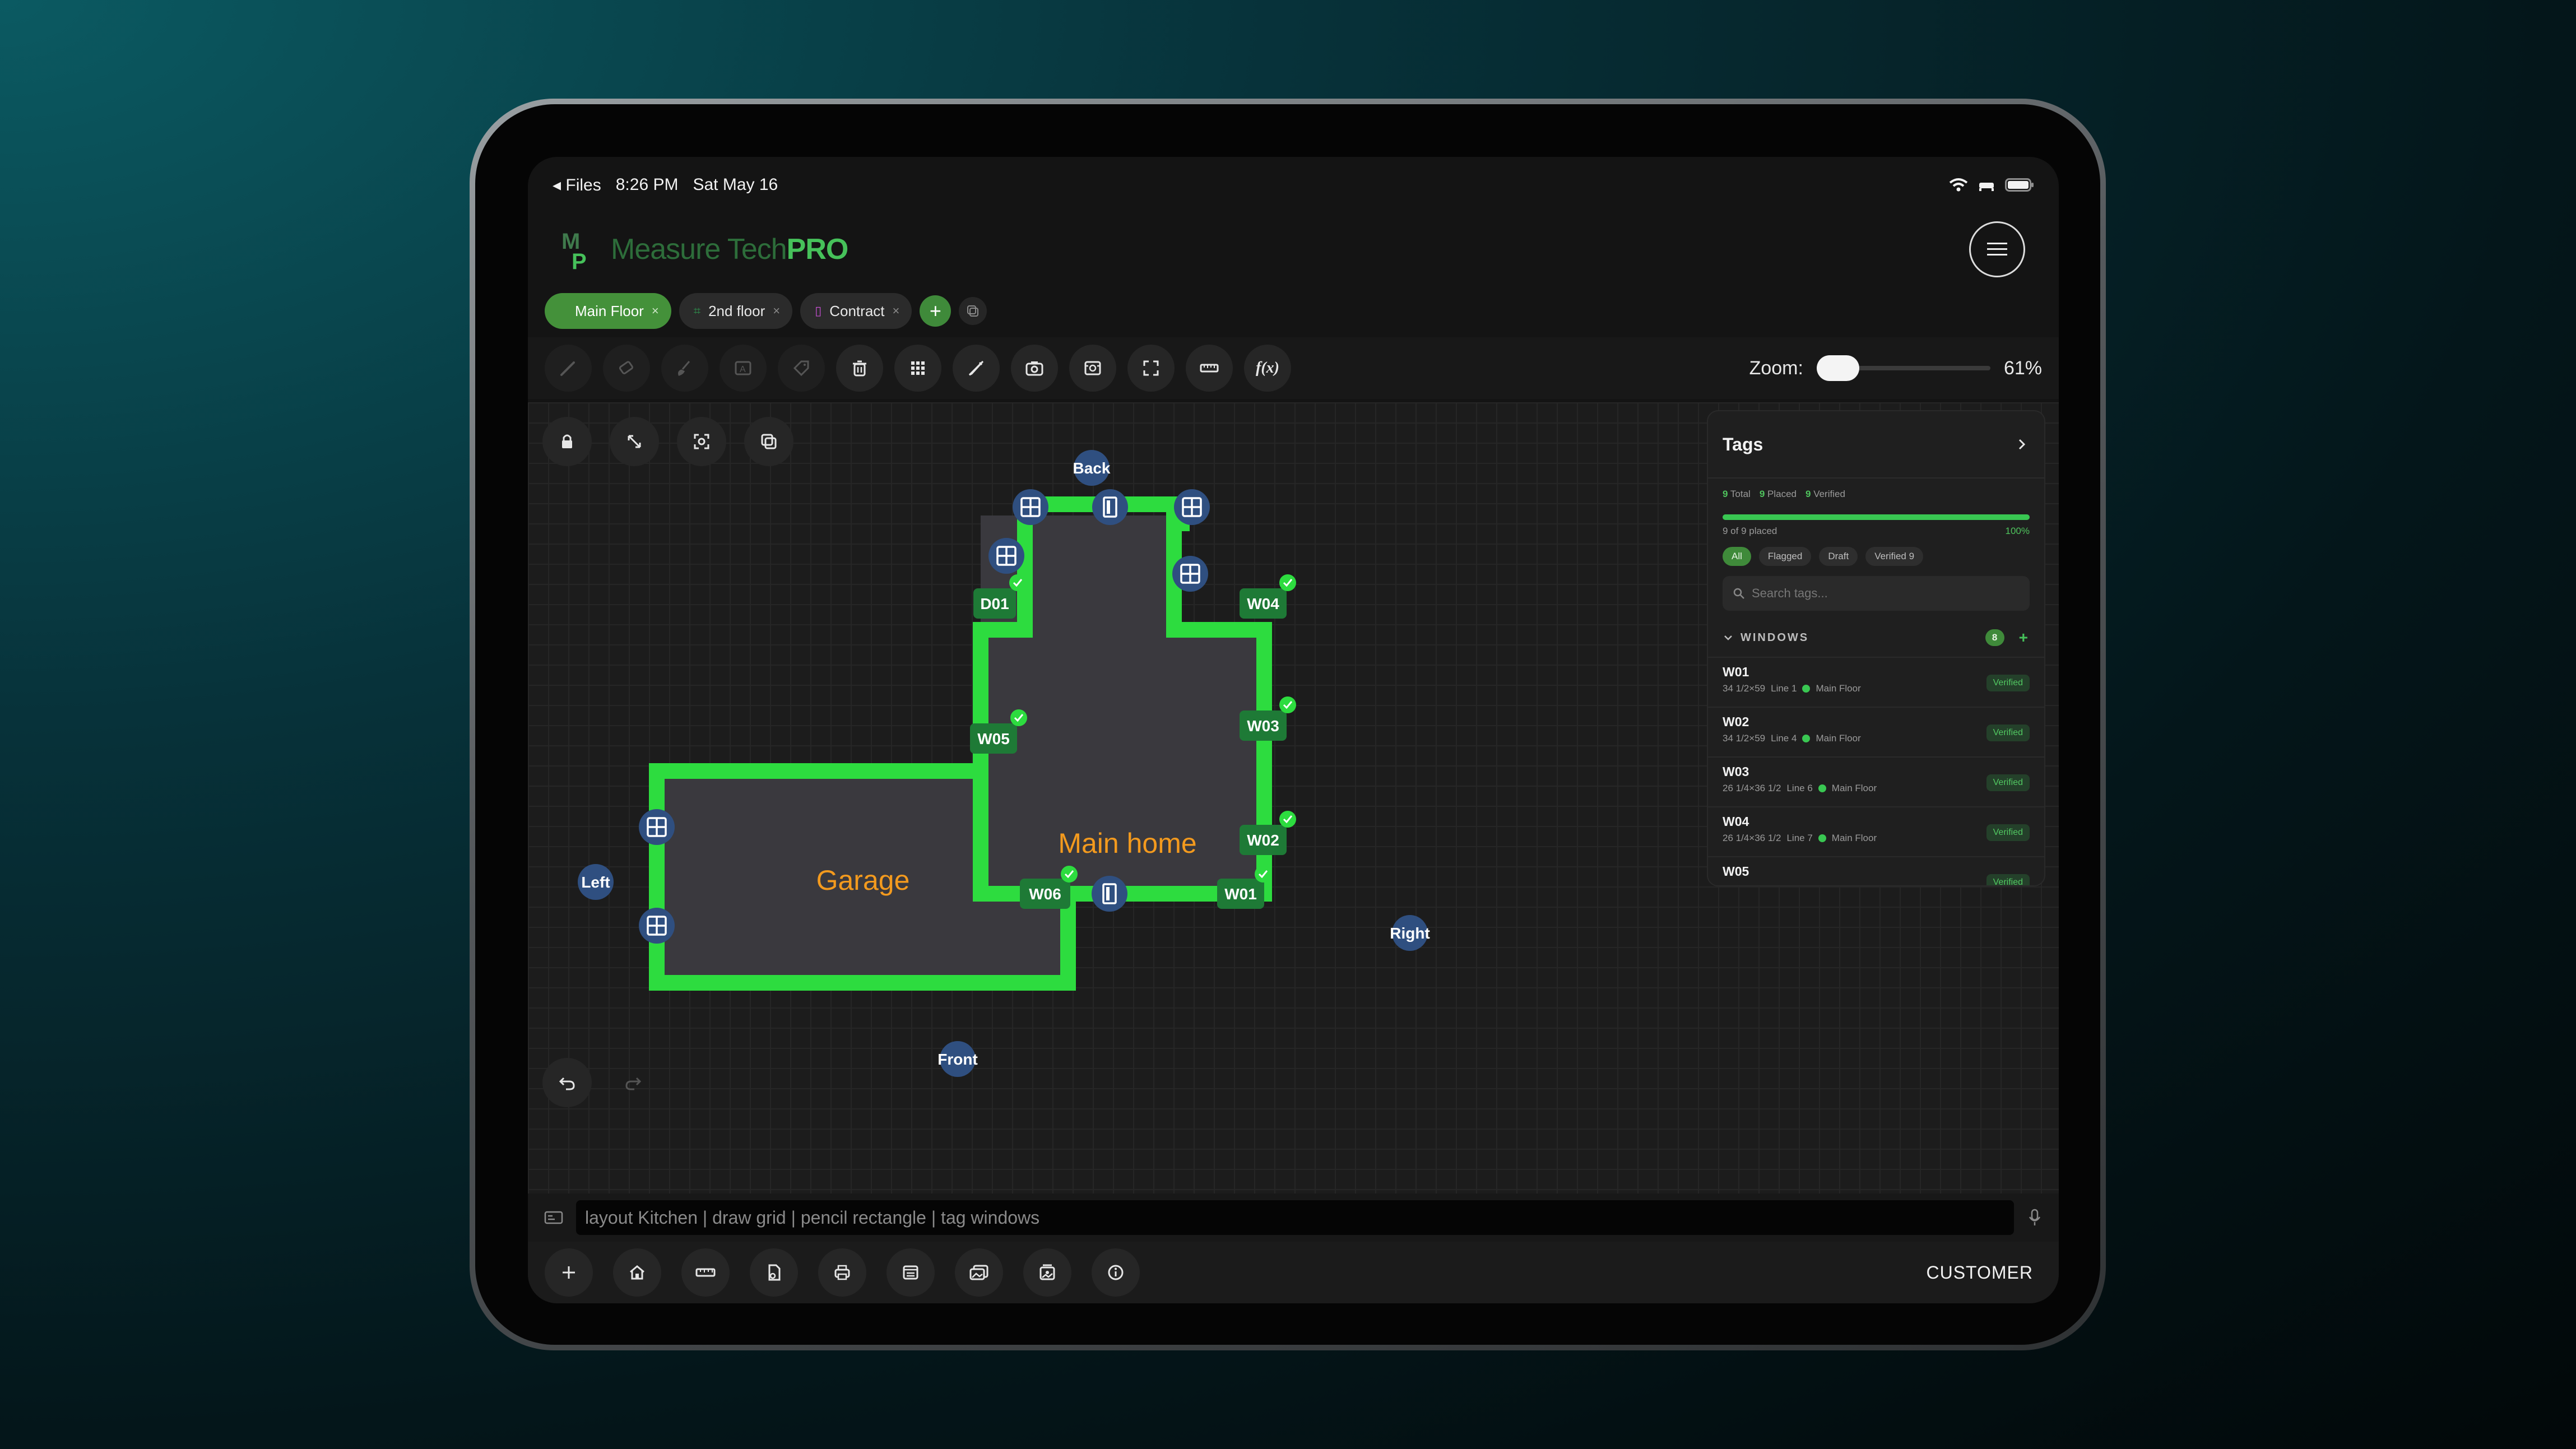 The width and height of the screenshot is (2576, 1449). What do you see at coordinates (910, 1272) in the screenshot?
I see `layout-button` at bounding box center [910, 1272].